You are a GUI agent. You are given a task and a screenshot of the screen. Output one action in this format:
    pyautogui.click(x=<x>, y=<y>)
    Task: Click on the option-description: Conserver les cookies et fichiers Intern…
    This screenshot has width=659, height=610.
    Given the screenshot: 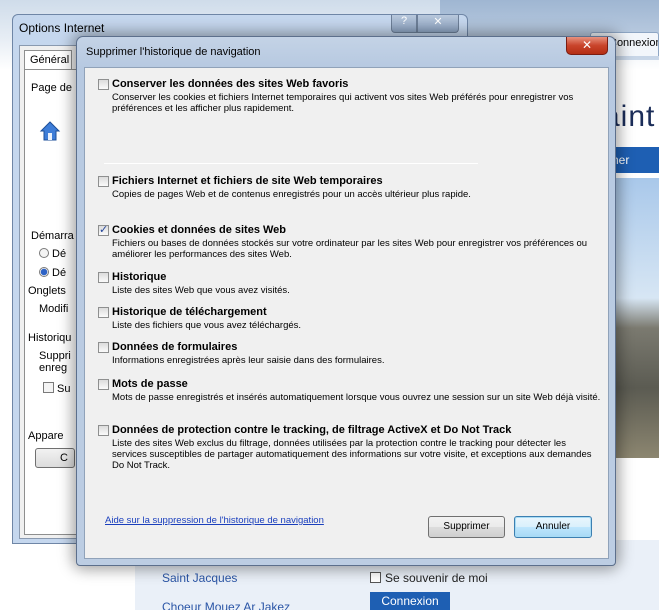 What is the action you would take?
    pyautogui.click(x=343, y=103)
    